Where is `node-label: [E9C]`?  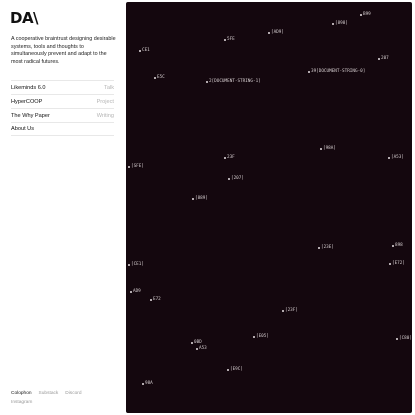
node-label: [E9C] is located at coordinates (236, 369).